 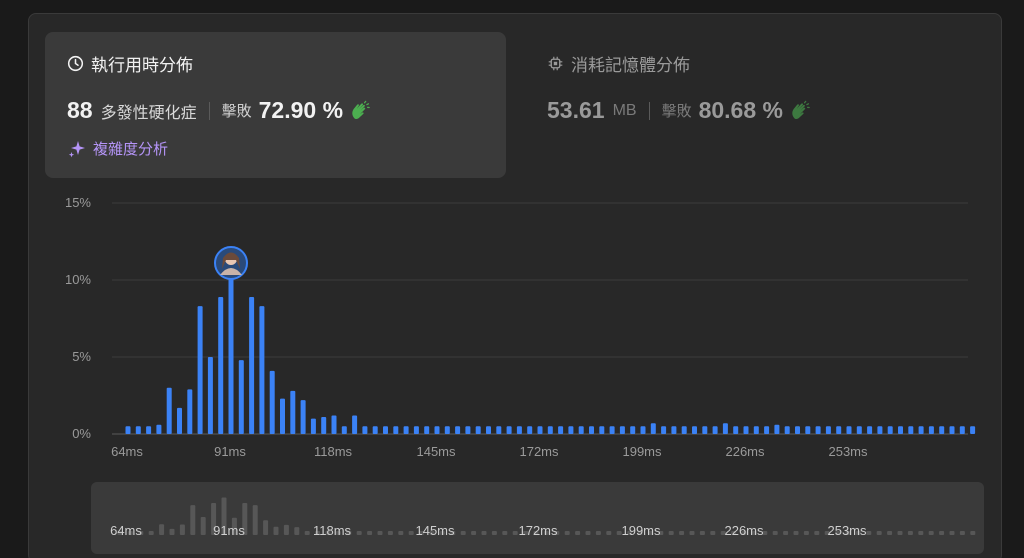 I want to click on navigator-tick-label: 253ms, so click(x=847, y=530).